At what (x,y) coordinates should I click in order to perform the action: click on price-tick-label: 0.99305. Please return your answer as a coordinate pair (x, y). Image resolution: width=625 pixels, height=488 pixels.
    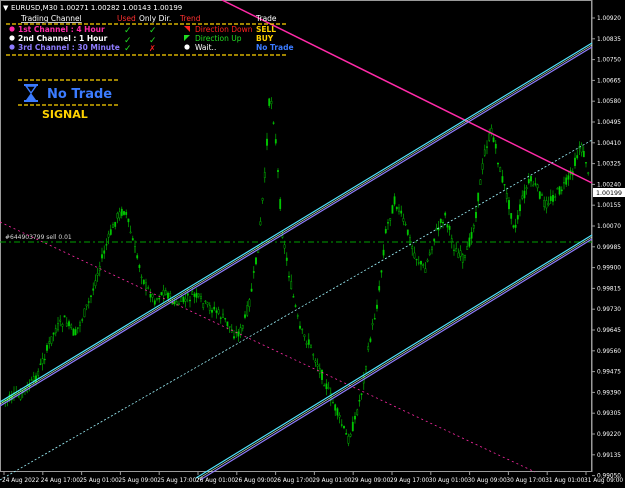
    Looking at the image, I should click on (609, 414).